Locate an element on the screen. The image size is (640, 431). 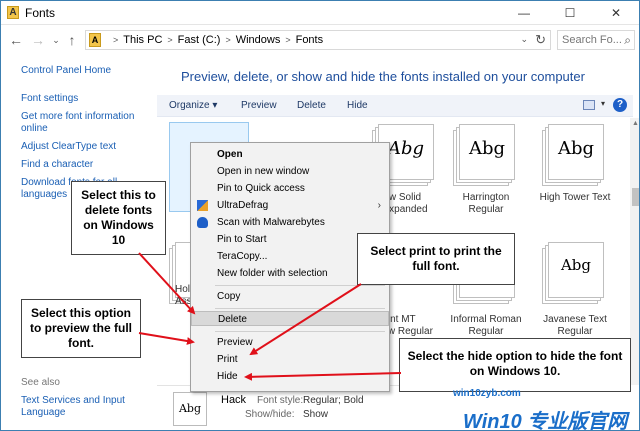
preview-button: Preview is located at coordinates (259, 105).